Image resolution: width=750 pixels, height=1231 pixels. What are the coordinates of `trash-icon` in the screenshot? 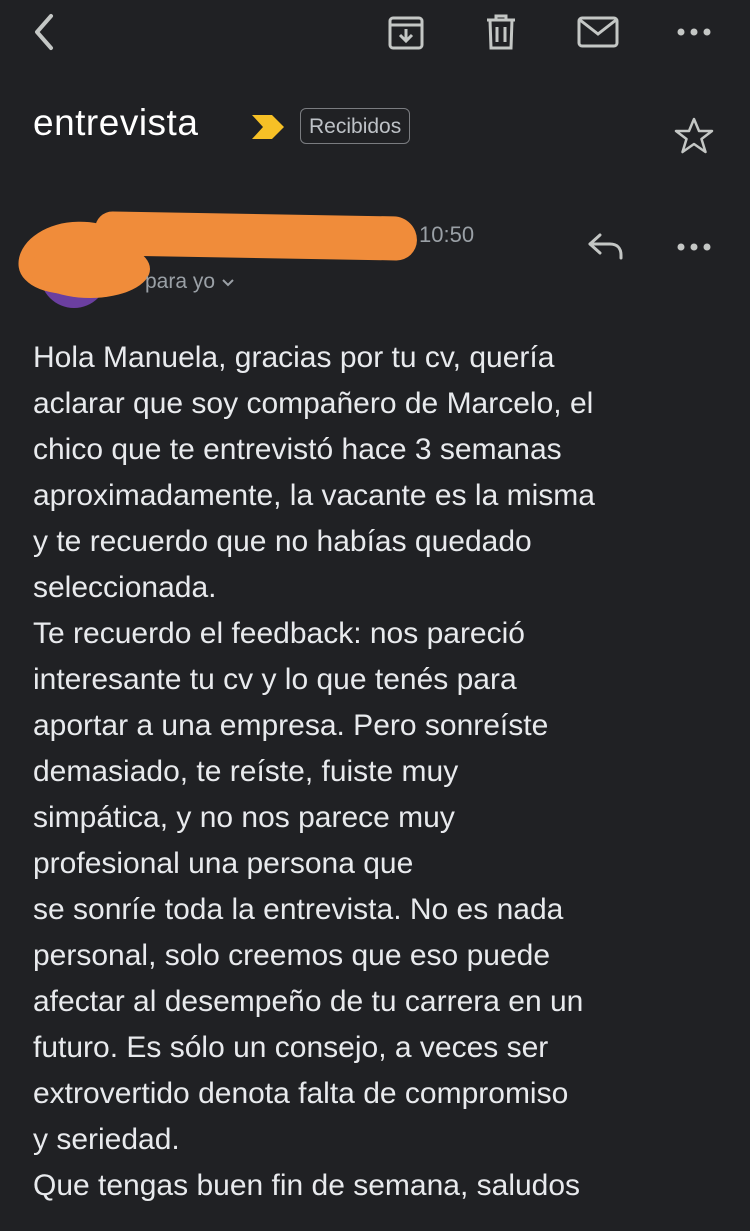 It's located at (501, 32).